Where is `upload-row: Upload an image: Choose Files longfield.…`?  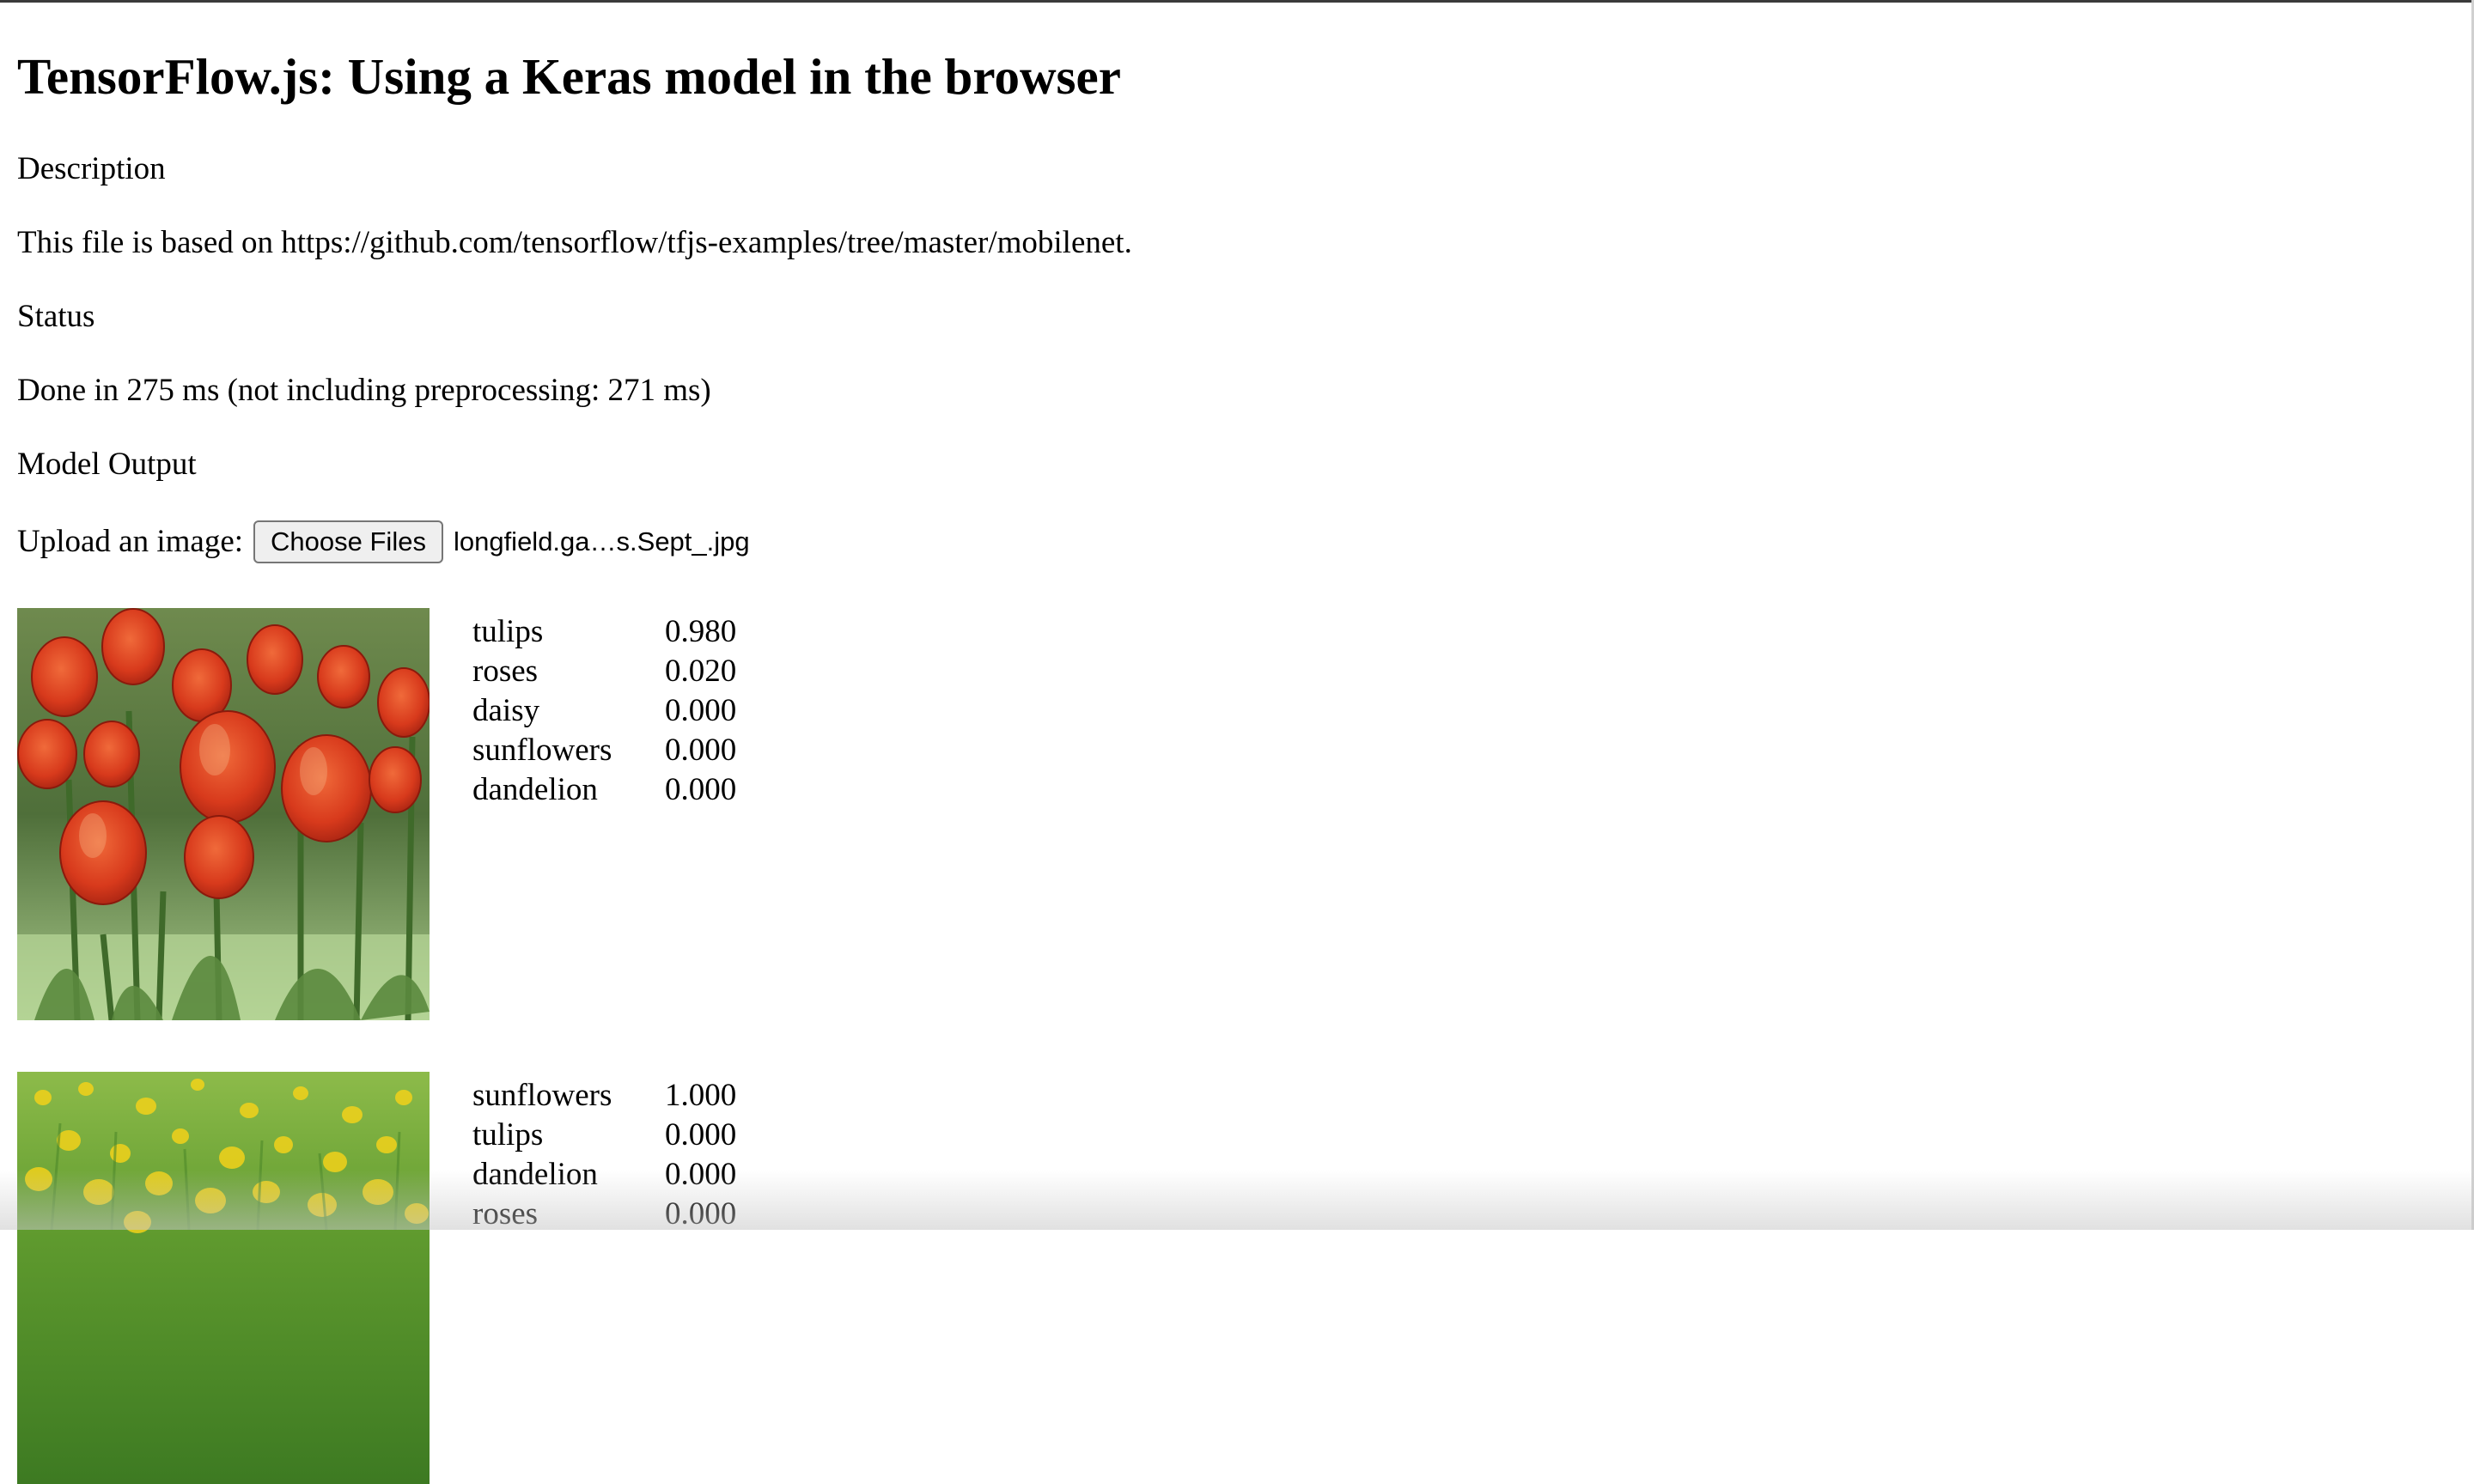
upload-row: Upload an image: Choose Files longfield.… is located at coordinates (383, 542).